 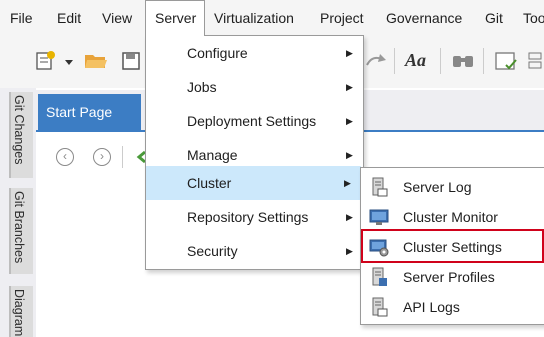 I want to click on menu-item-label: Jobs, so click(x=202, y=87).